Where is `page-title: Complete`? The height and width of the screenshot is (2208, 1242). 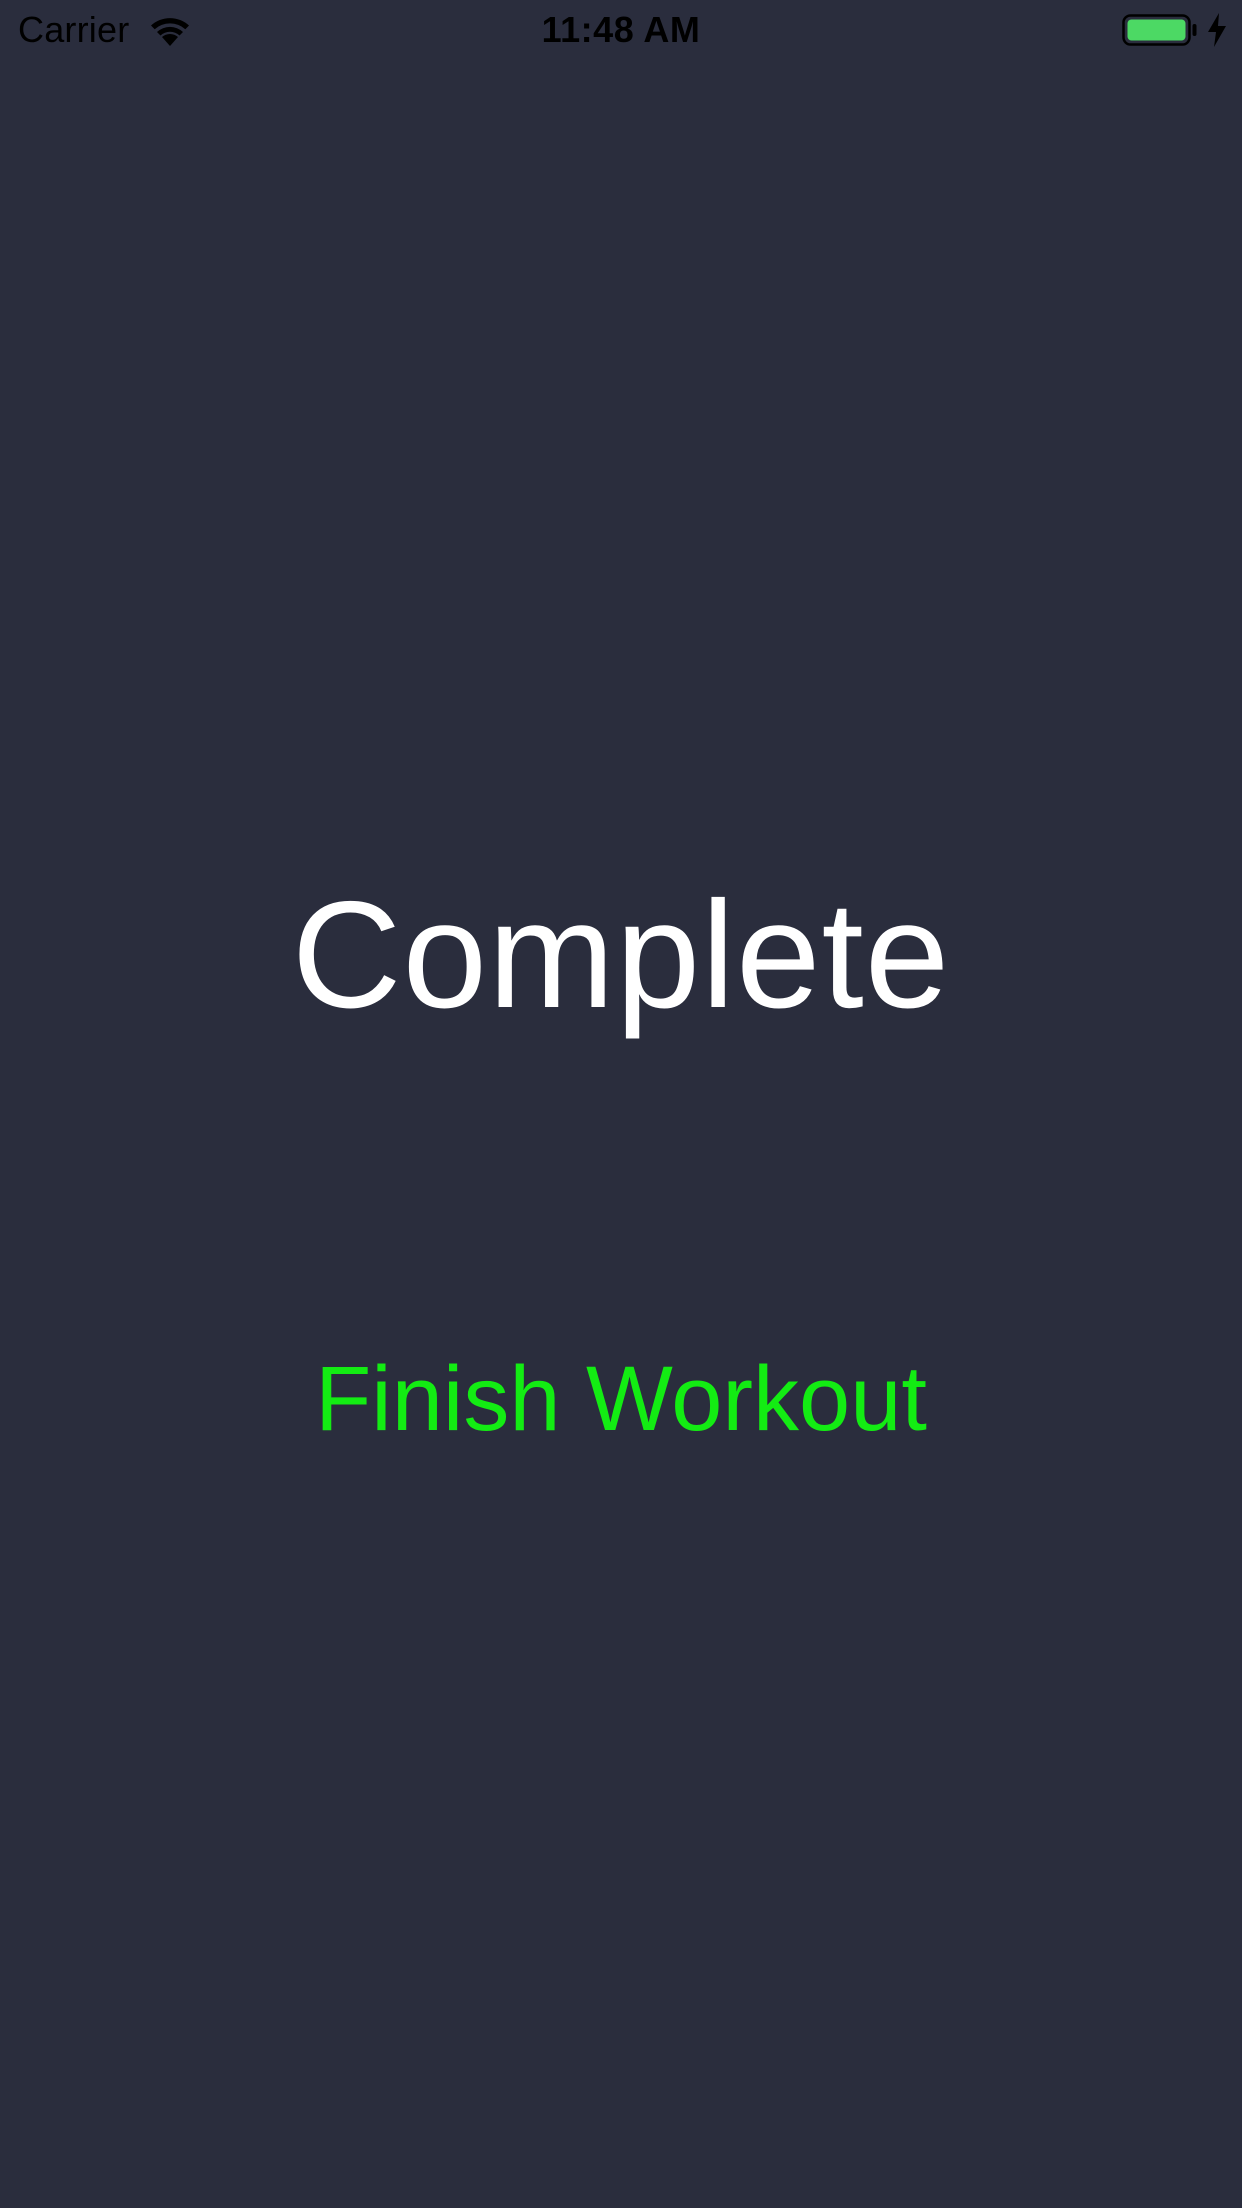
page-title: Complete is located at coordinates (621, 955).